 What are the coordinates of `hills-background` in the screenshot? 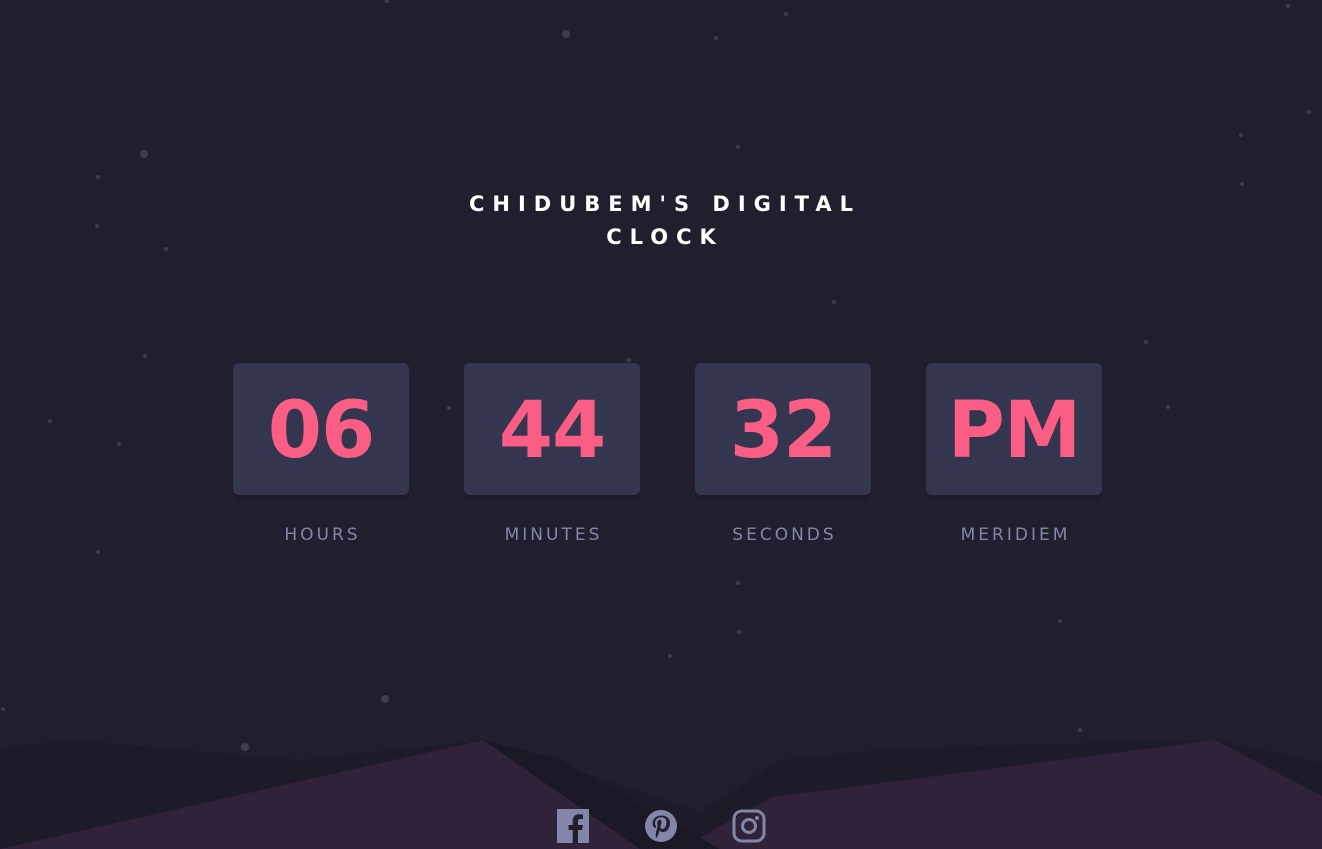 It's located at (661, 794).